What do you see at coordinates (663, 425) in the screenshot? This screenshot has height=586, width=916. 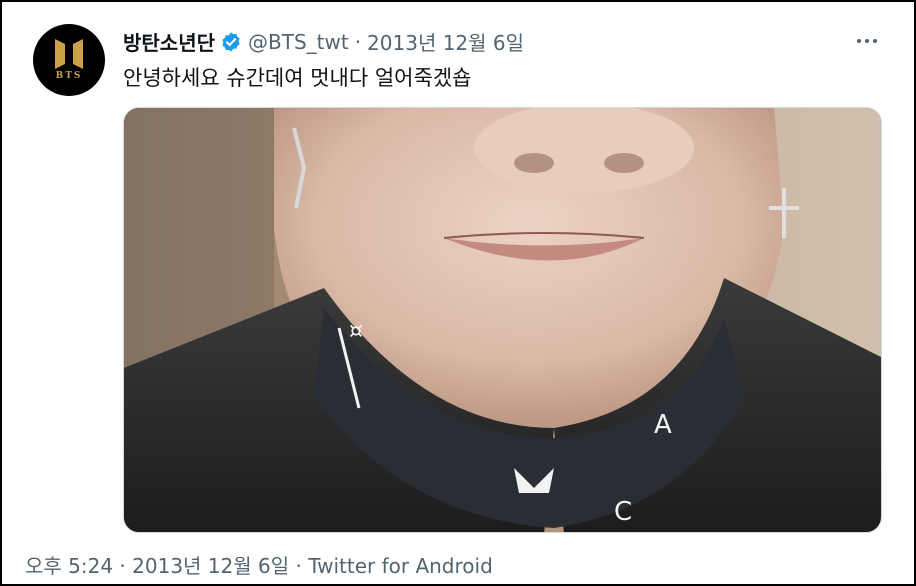 I see `svg-text: A` at bounding box center [663, 425].